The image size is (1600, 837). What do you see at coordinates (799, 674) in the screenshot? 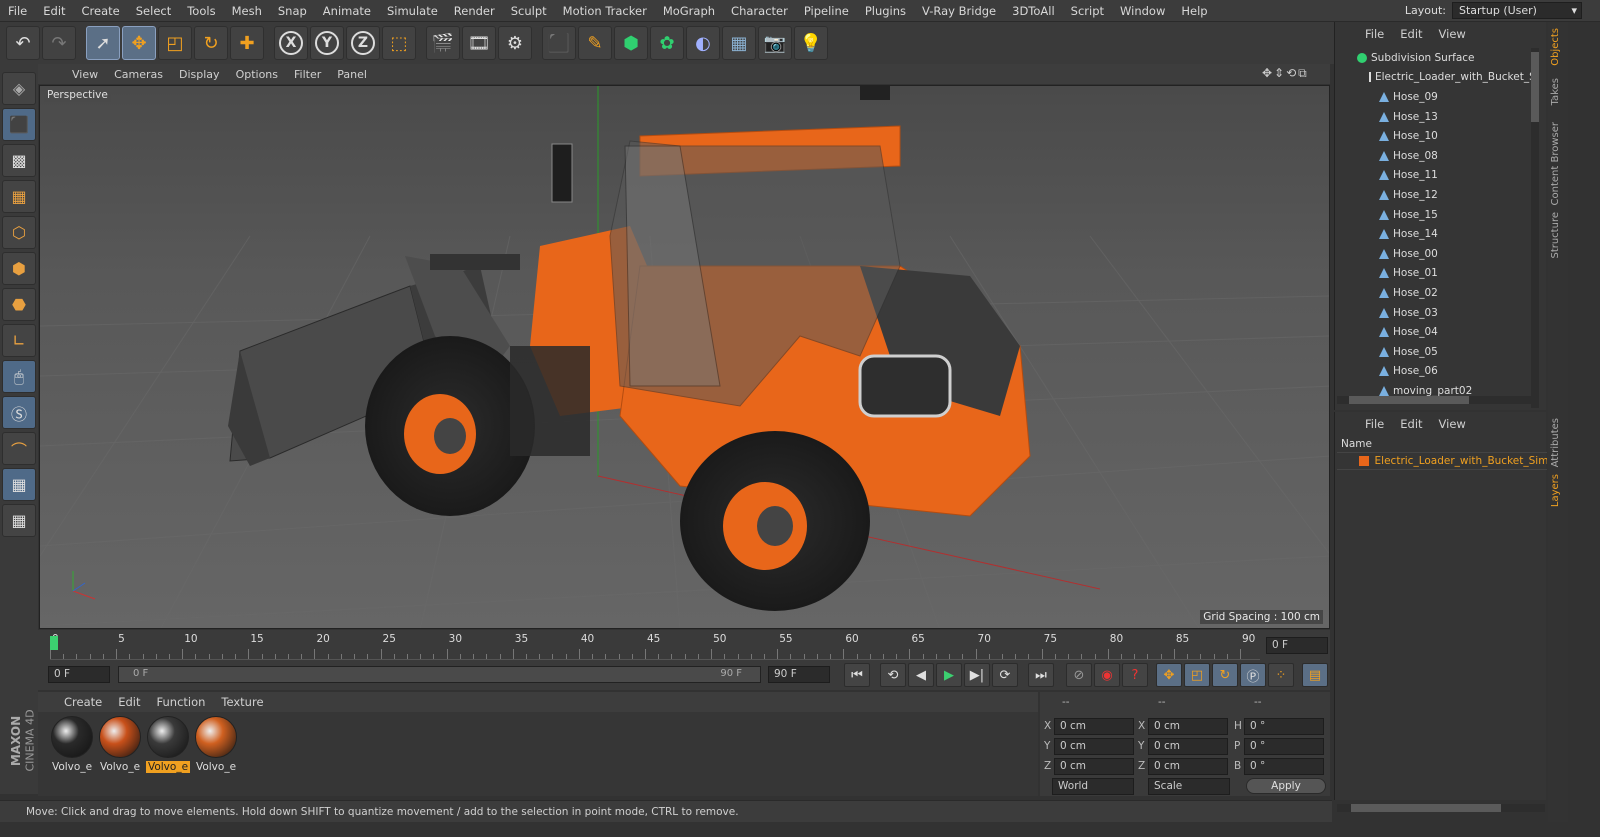
I see `end-frame-field: 90 F` at bounding box center [799, 674].